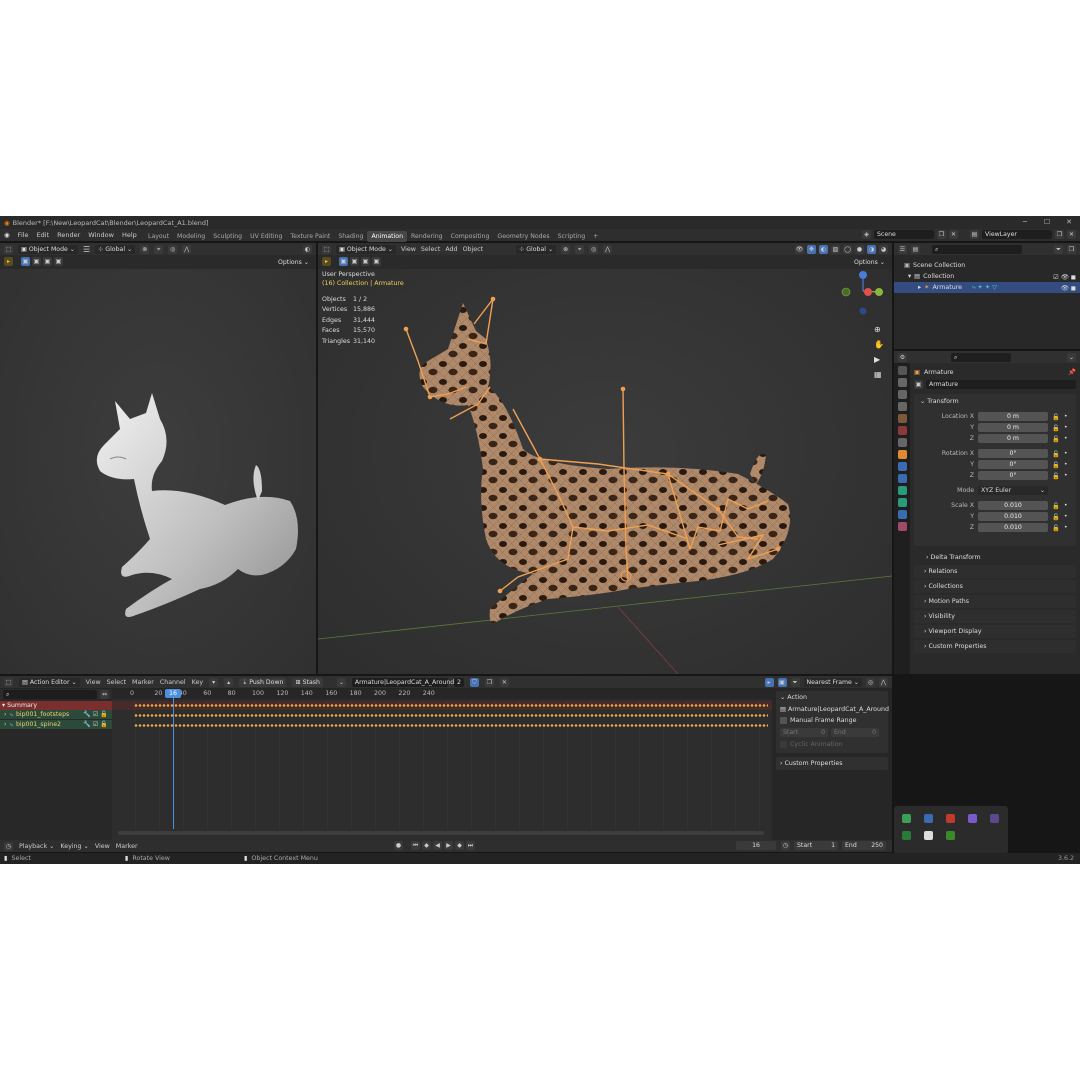 The image size is (1080, 1080). Describe the element at coordinates (871, 249) in the screenshot. I see `material-shading-icon: ◑` at that location.